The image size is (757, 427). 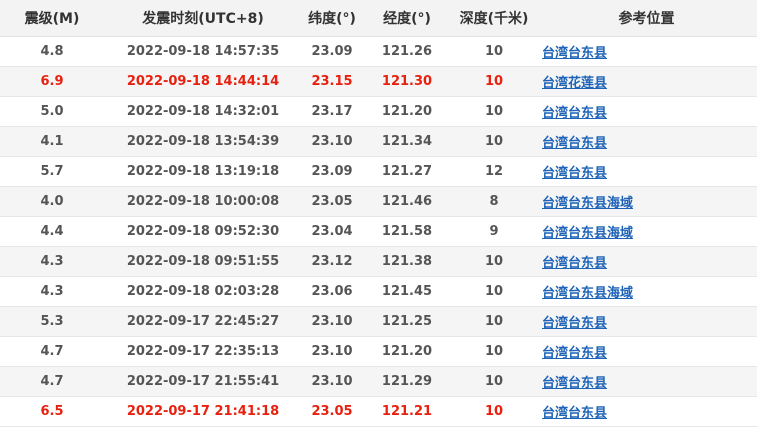 I want to click on longitude-cell: 121.45, so click(x=407, y=291).